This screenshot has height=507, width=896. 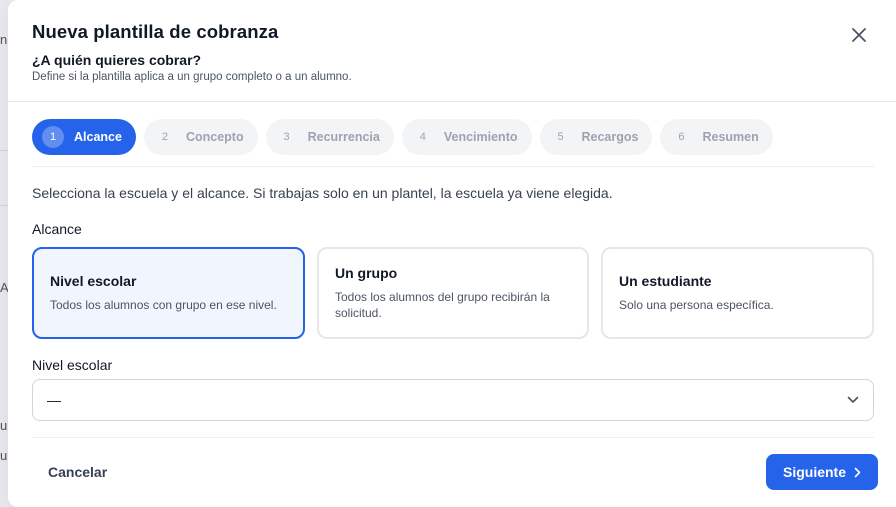 What do you see at coordinates (681, 137) in the screenshot?
I see `step-number: 6` at bounding box center [681, 137].